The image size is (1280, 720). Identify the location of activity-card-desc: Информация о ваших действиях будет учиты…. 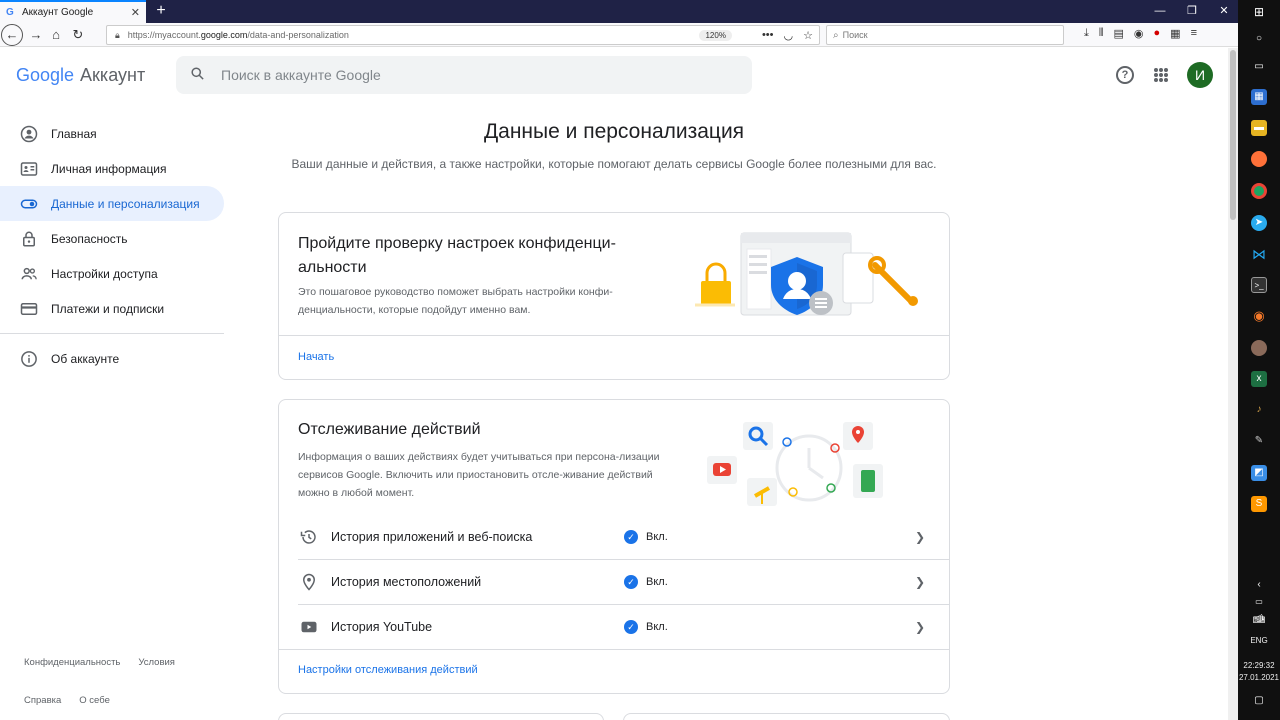
(479, 475).